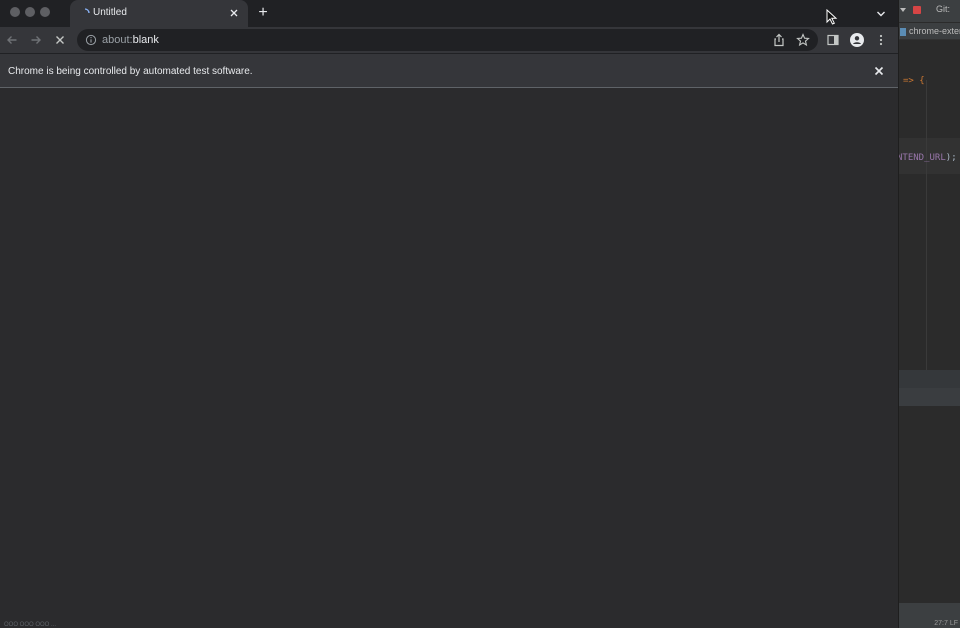 The image size is (960, 628). What do you see at coordinates (832, 17) in the screenshot?
I see `mouse-pointer-icon` at bounding box center [832, 17].